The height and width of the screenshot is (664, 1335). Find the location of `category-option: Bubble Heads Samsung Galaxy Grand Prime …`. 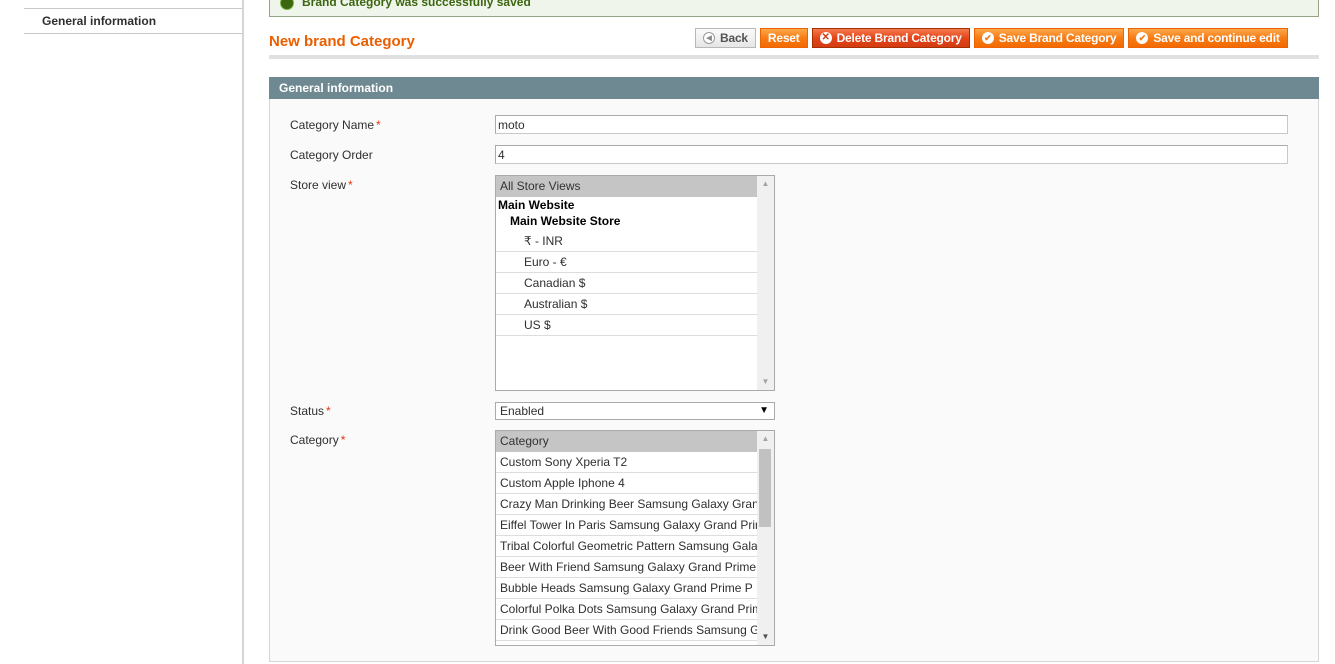

category-option: Bubble Heads Samsung Galaxy Grand Prime … is located at coordinates (627, 588).